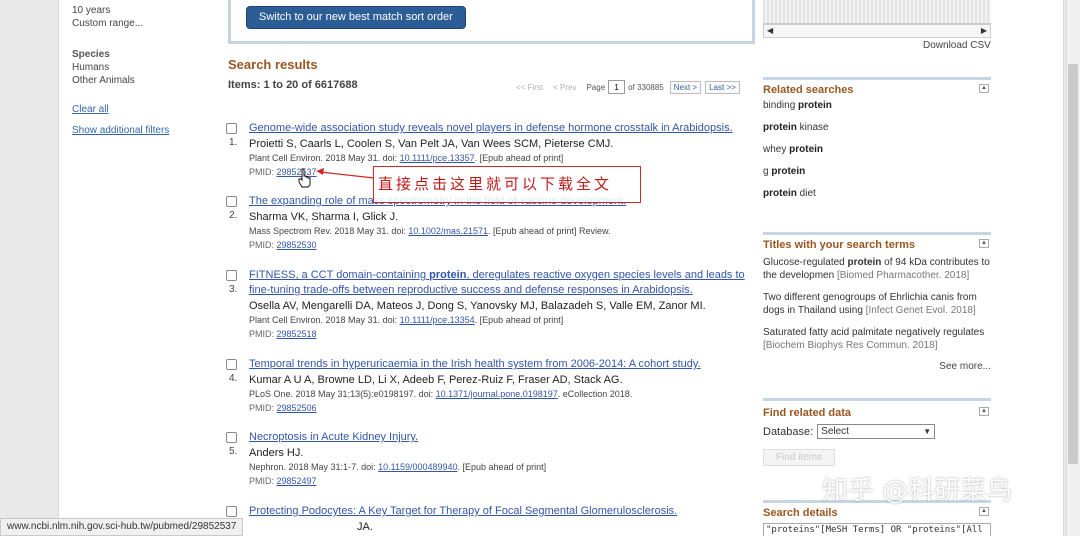  Describe the element at coordinates (596, 87) in the screenshot. I see `page-label: Page` at that location.